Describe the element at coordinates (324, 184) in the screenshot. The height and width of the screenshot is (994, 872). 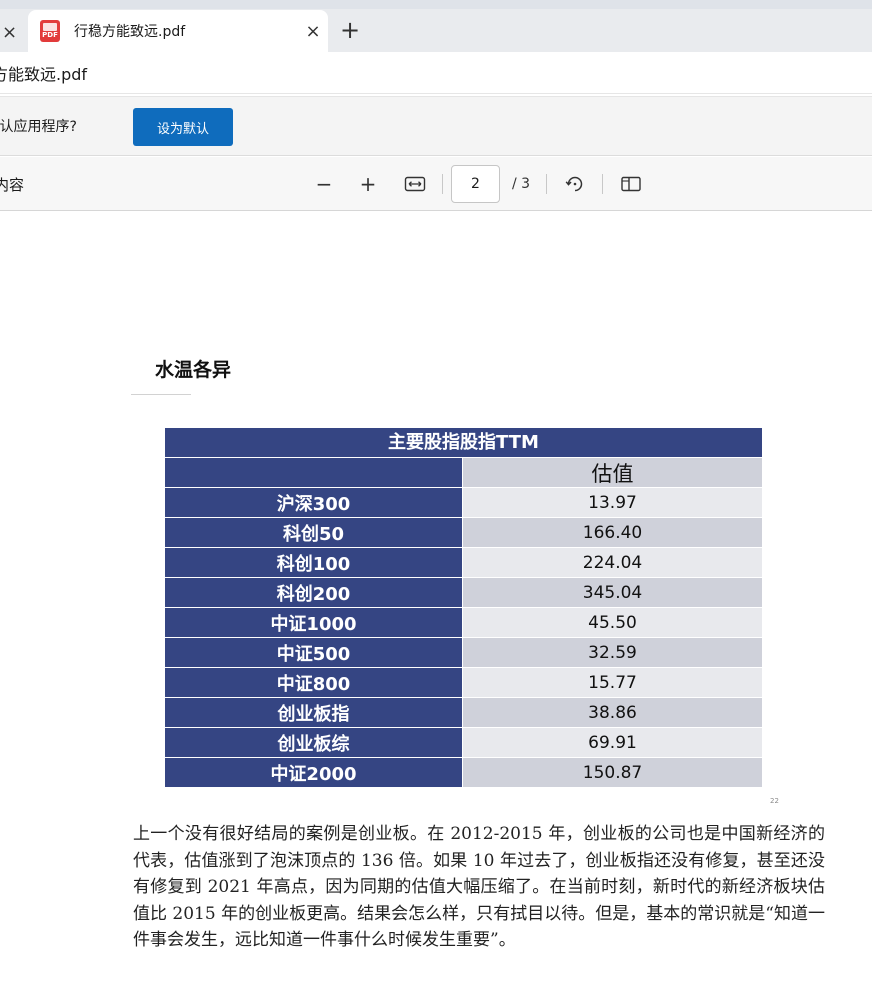
I see `zoom-out-button: −` at that location.